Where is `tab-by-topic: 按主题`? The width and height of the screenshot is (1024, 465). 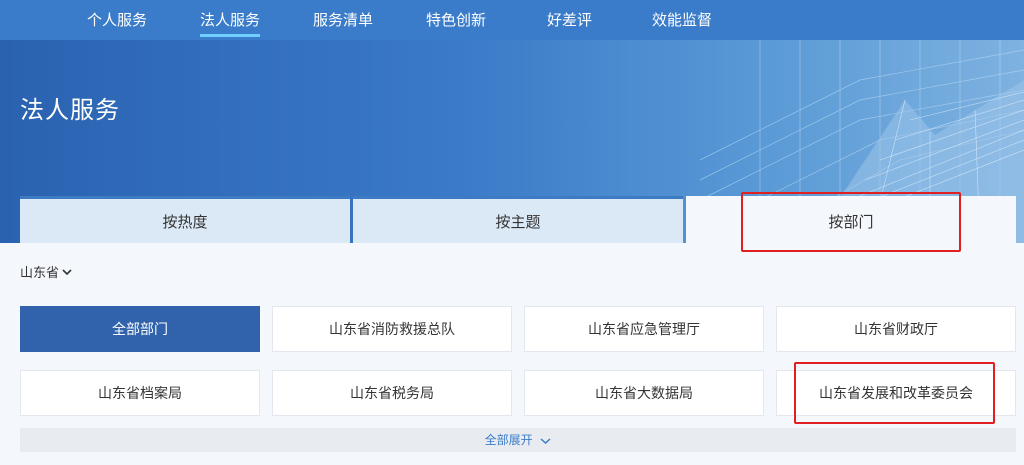 tab-by-topic: 按主题 is located at coordinates (518, 219).